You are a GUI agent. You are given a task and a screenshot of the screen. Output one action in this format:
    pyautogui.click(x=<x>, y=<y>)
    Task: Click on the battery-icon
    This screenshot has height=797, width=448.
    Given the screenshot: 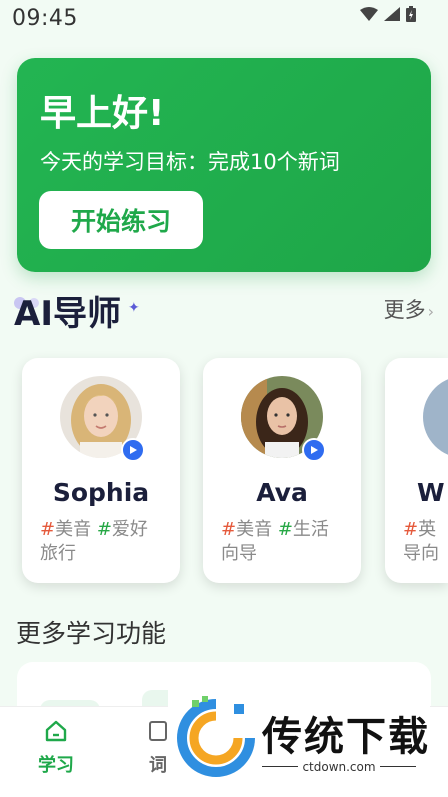 What is the action you would take?
    pyautogui.click(x=411, y=14)
    